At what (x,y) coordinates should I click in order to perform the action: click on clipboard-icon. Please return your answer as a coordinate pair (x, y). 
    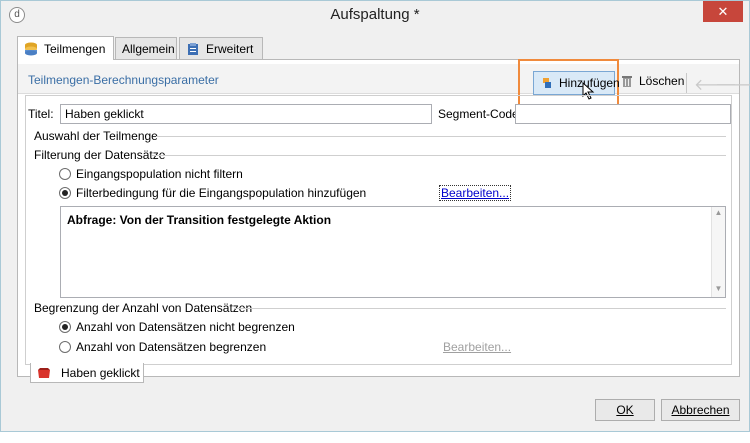
    Looking at the image, I should click on (193, 49).